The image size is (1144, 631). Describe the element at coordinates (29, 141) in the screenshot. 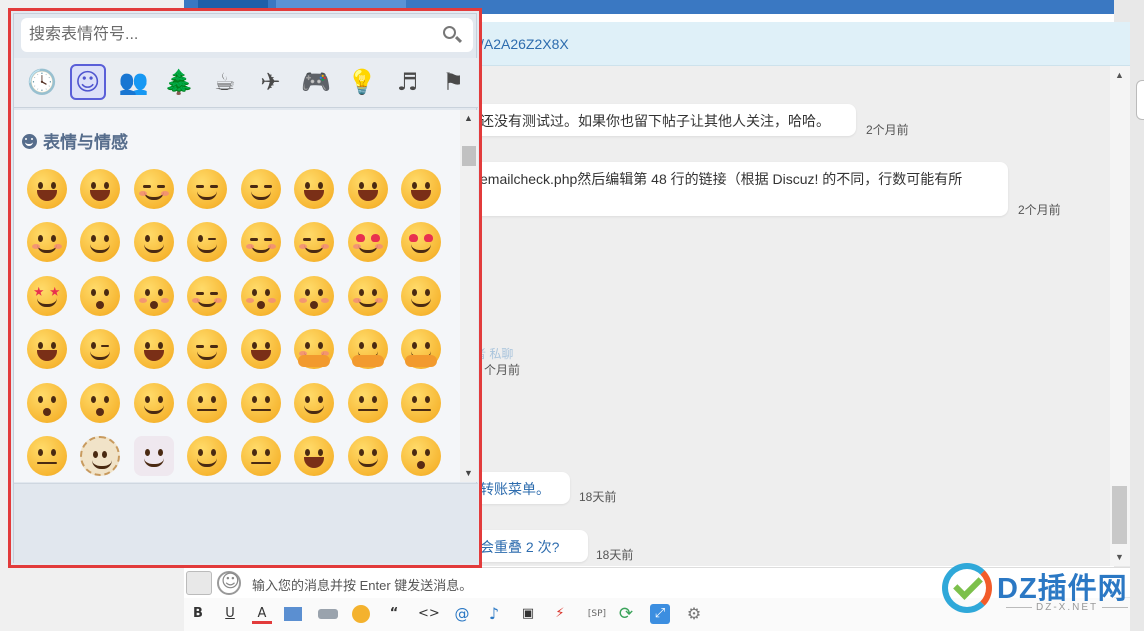

I see `smiley-section-icon` at that location.